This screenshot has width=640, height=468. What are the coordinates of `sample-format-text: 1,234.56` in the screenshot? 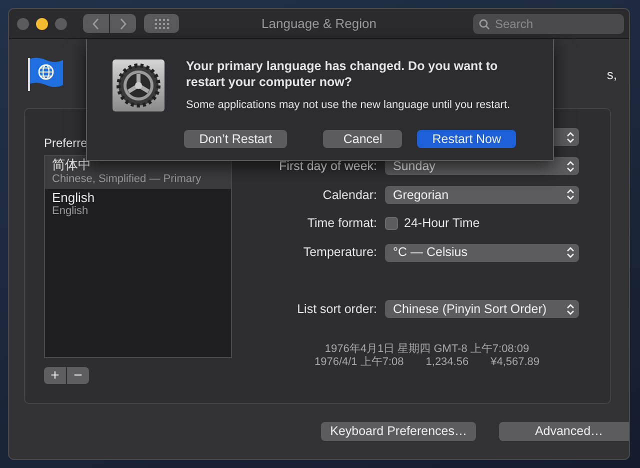 It's located at (447, 362).